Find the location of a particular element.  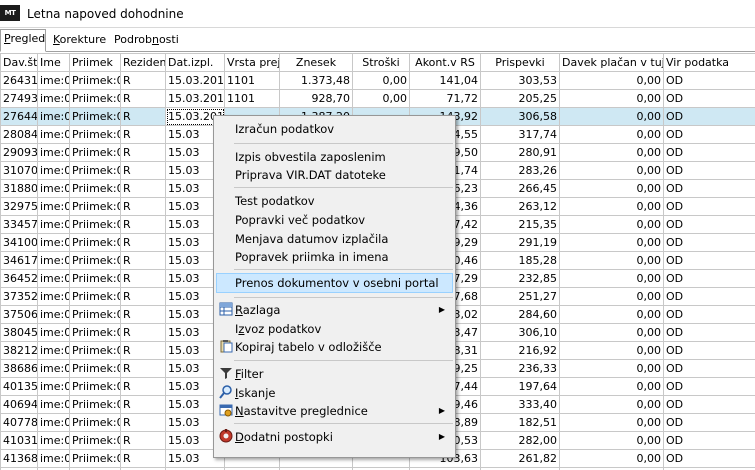

table-cell: 26431 is located at coordinates (19, 80).